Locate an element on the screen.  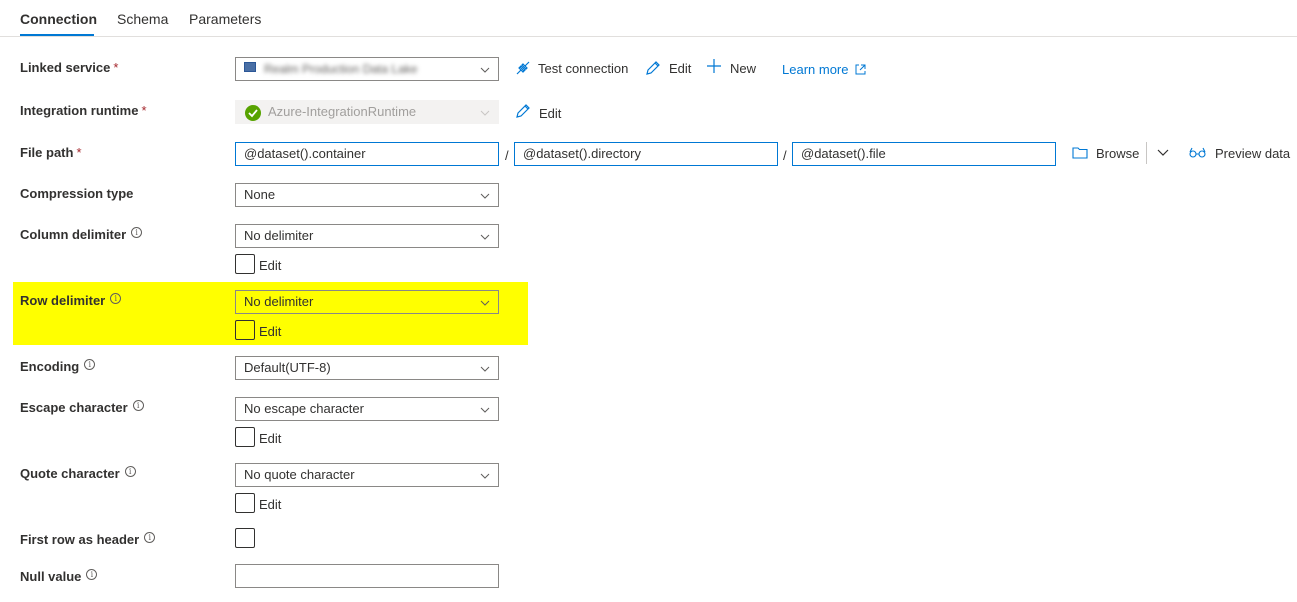
encoding-select: Default(UTF-8) is located at coordinates (367, 368).